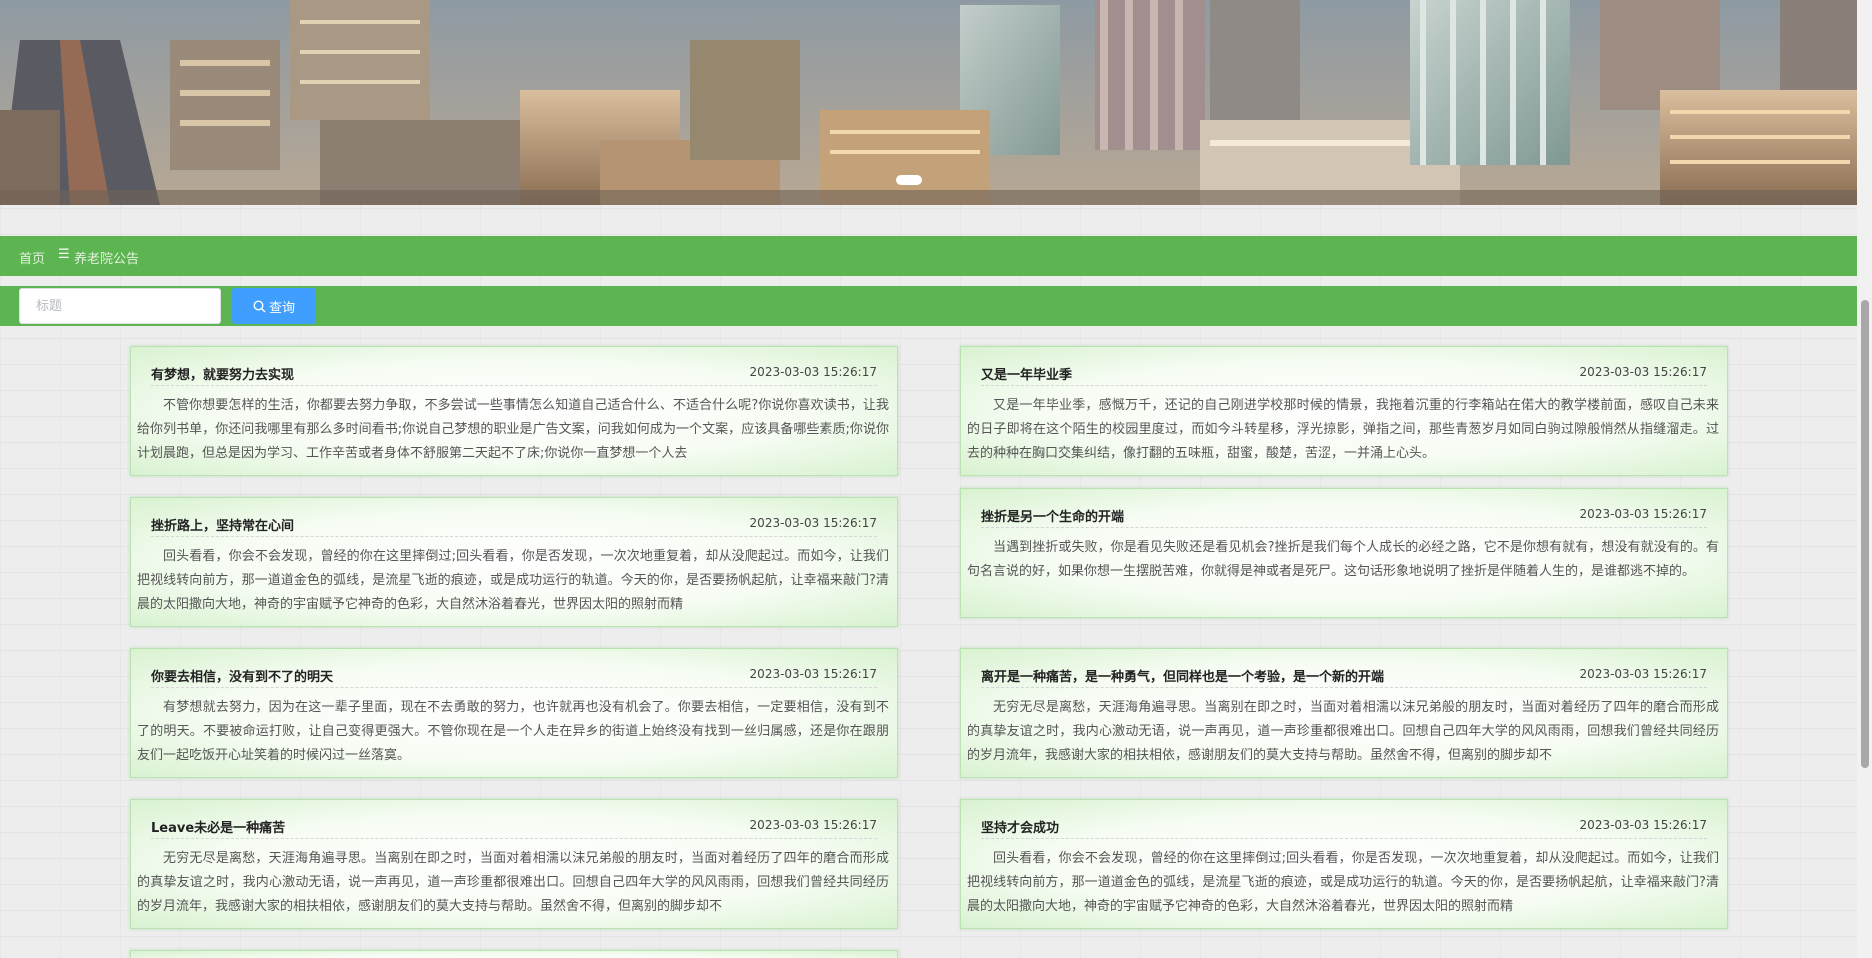 This screenshot has width=1872, height=958. I want to click on card-title: 你要去相信，没有到不了的明天, so click(242, 677).